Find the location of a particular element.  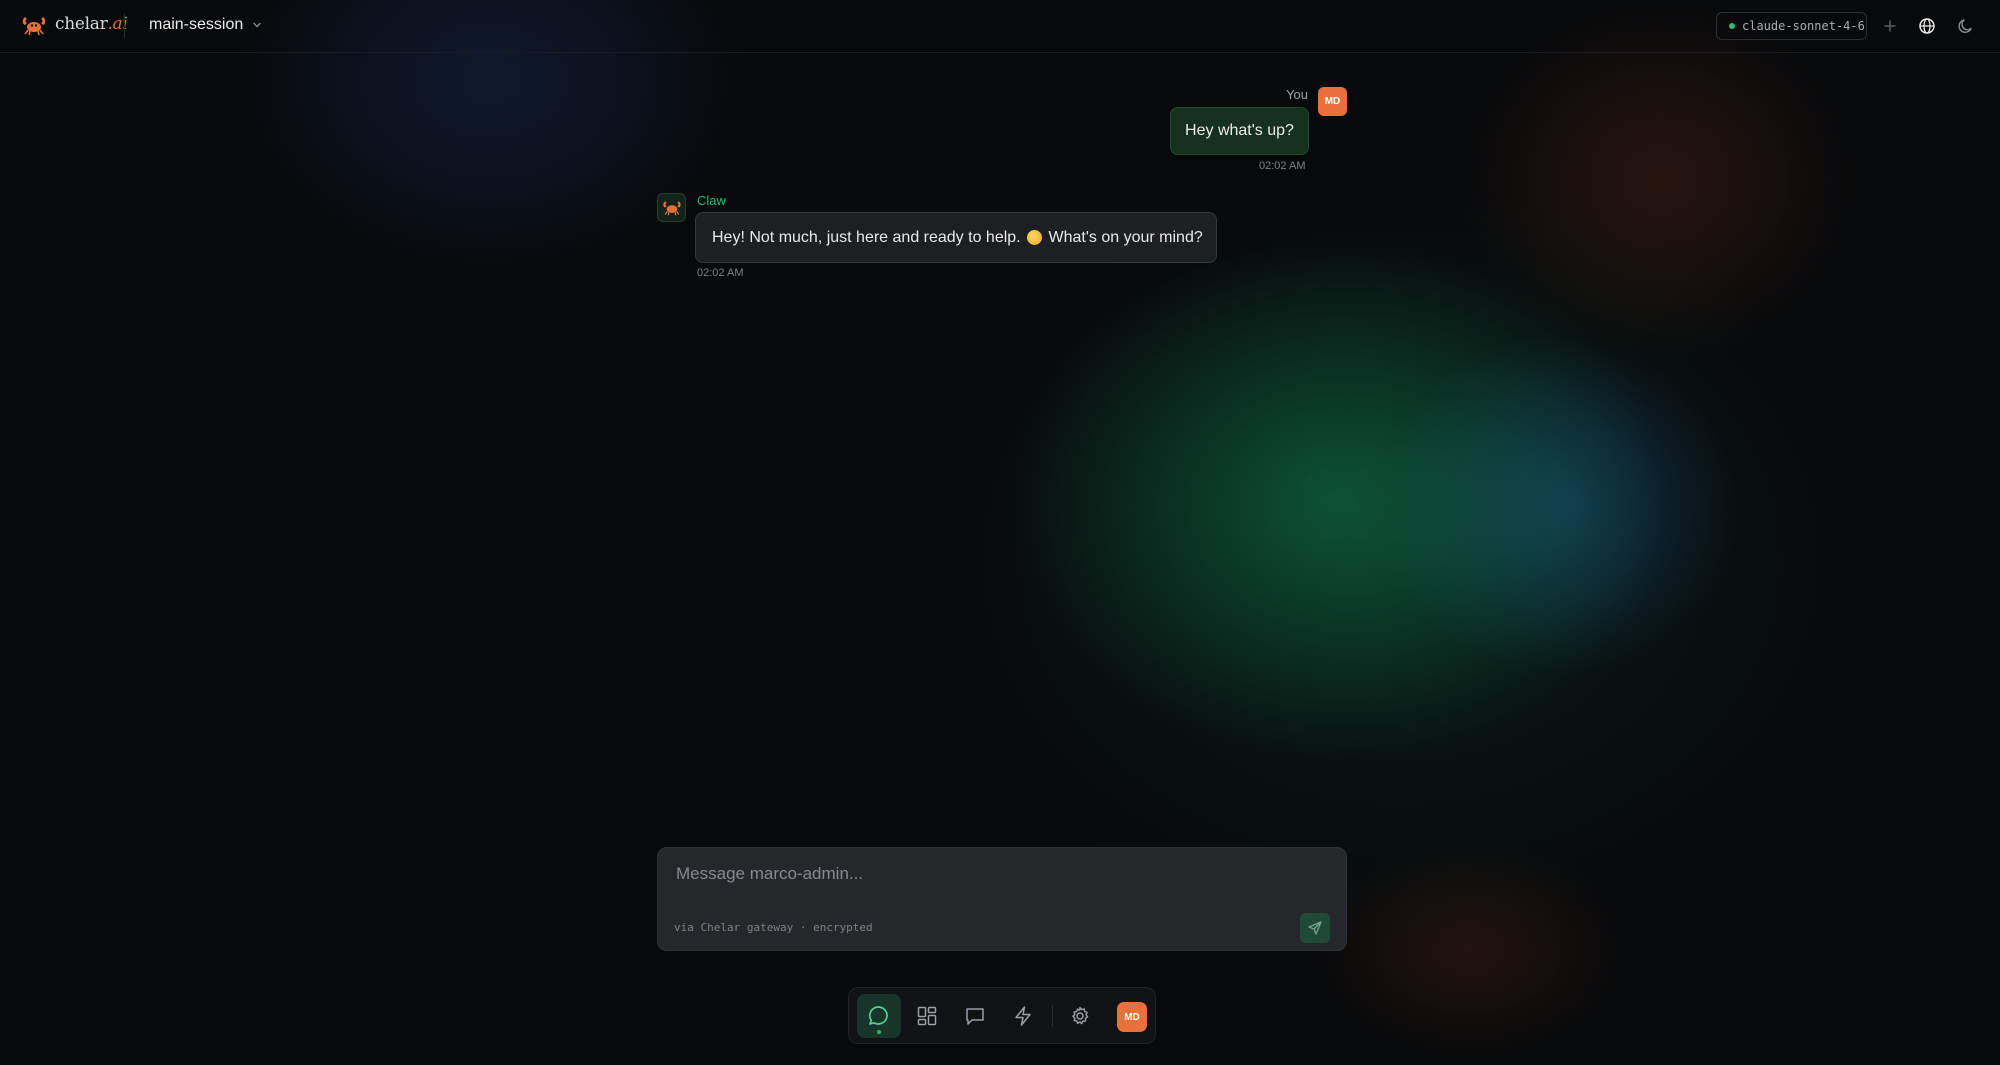

bot-avatar is located at coordinates (671, 207).